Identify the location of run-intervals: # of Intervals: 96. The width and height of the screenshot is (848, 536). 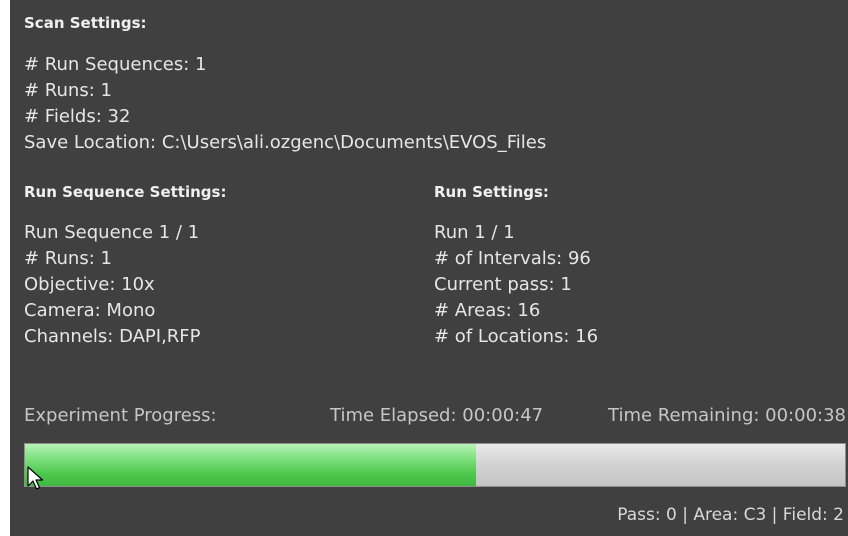
(512, 258).